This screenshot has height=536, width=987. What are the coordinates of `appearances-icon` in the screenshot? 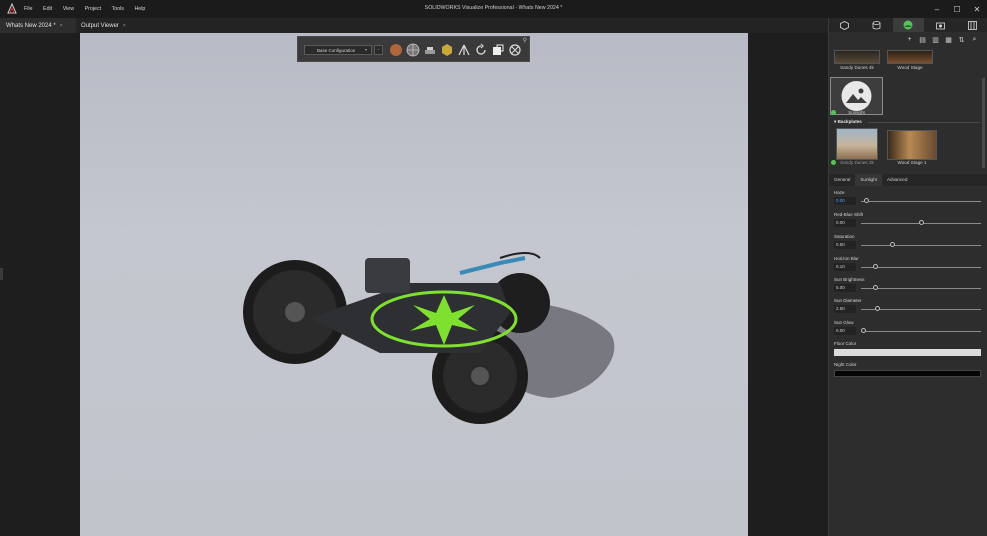 It's located at (876, 24).